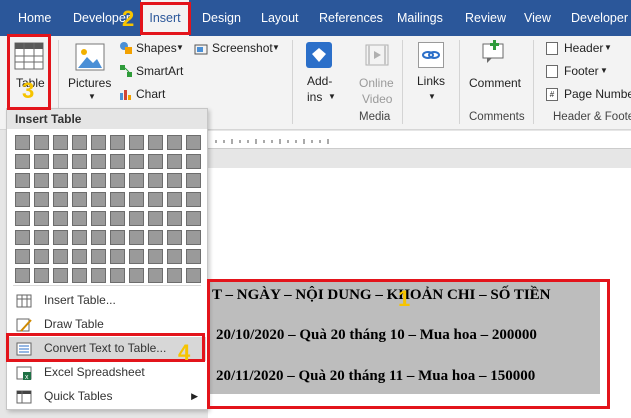 The width and height of the screenshot is (631, 418). Describe the element at coordinates (319, 81) in the screenshot. I see `addins-label: Add-` at that location.